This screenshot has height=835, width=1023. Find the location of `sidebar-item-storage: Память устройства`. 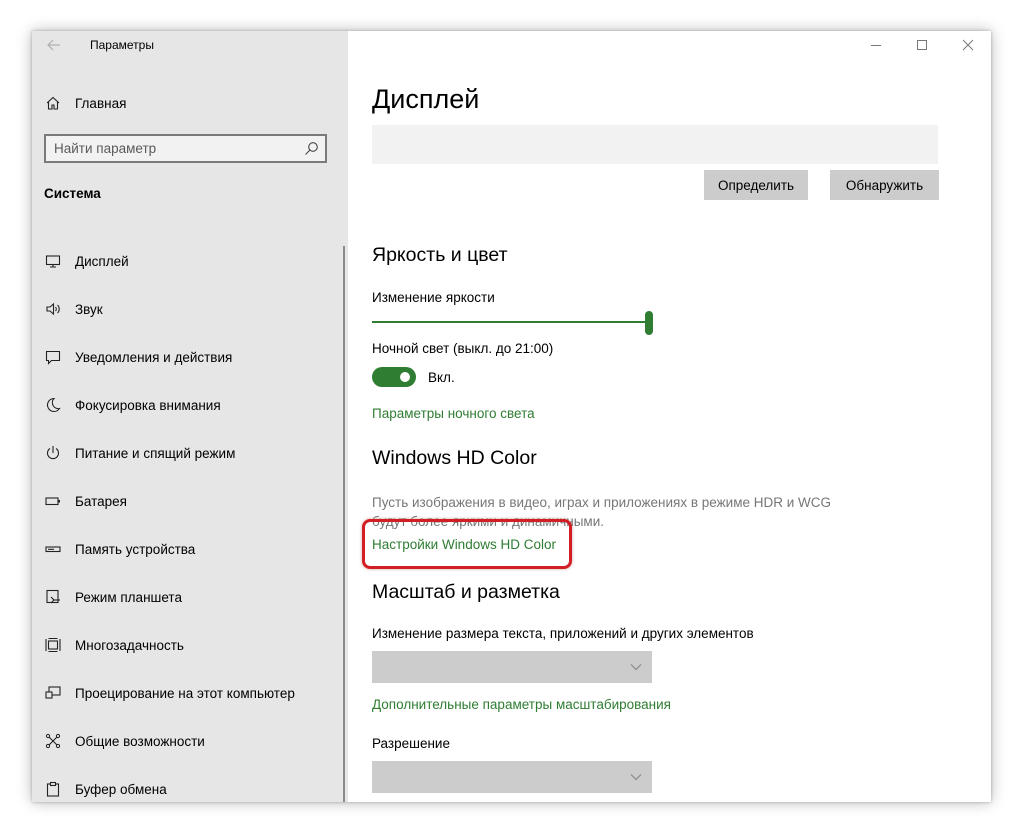

sidebar-item-storage: Память устройства is located at coordinates (189, 549).